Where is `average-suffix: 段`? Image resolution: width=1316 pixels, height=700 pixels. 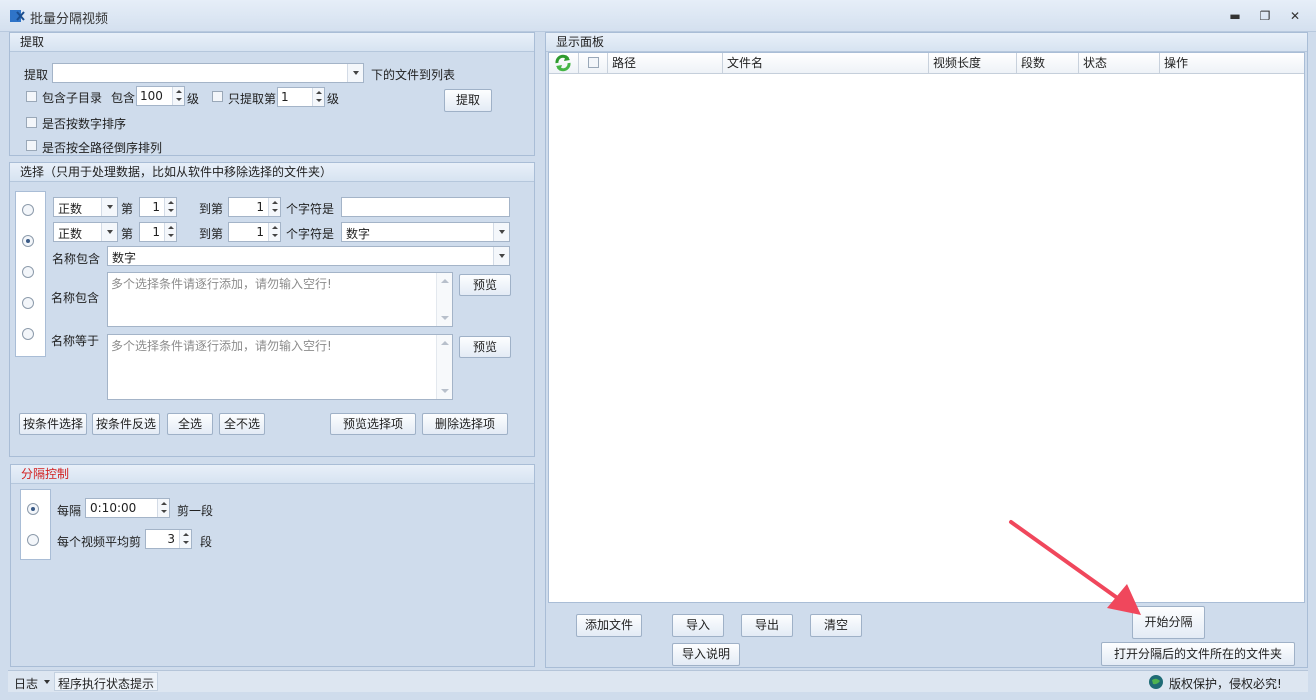 average-suffix: 段 is located at coordinates (206, 542).